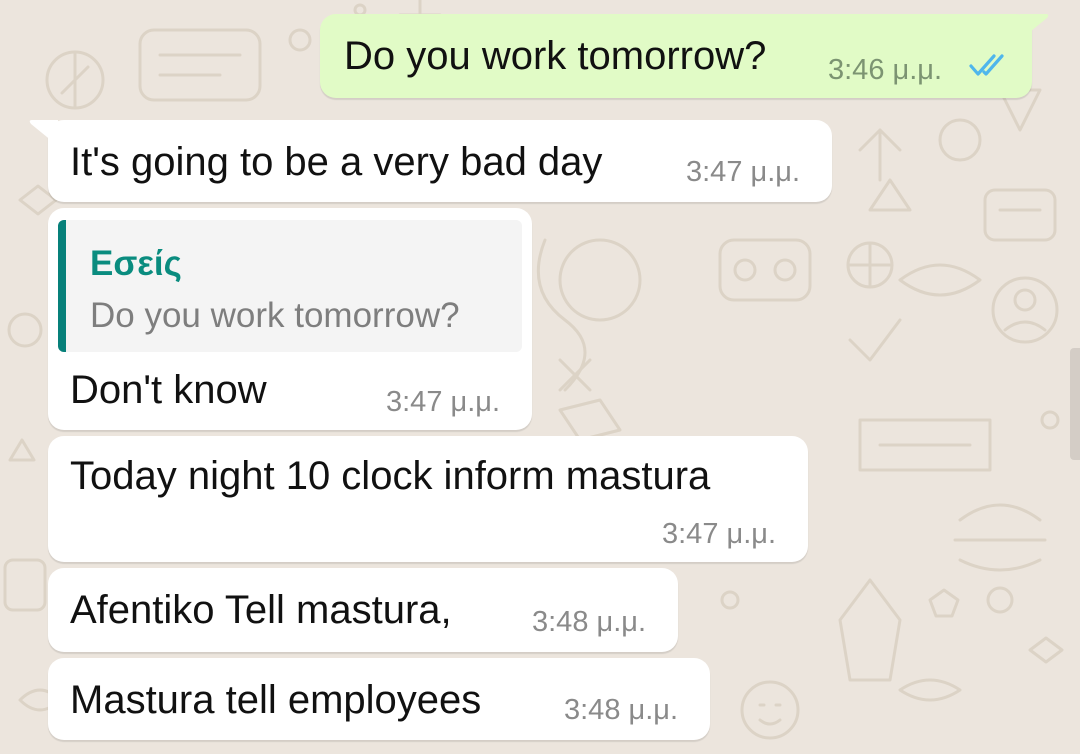 The image size is (1080, 754). What do you see at coordinates (290, 286) in the screenshot?
I see `quoted-message: Εσείς Do you work tomorrow?` at bounding box center [290, 286].